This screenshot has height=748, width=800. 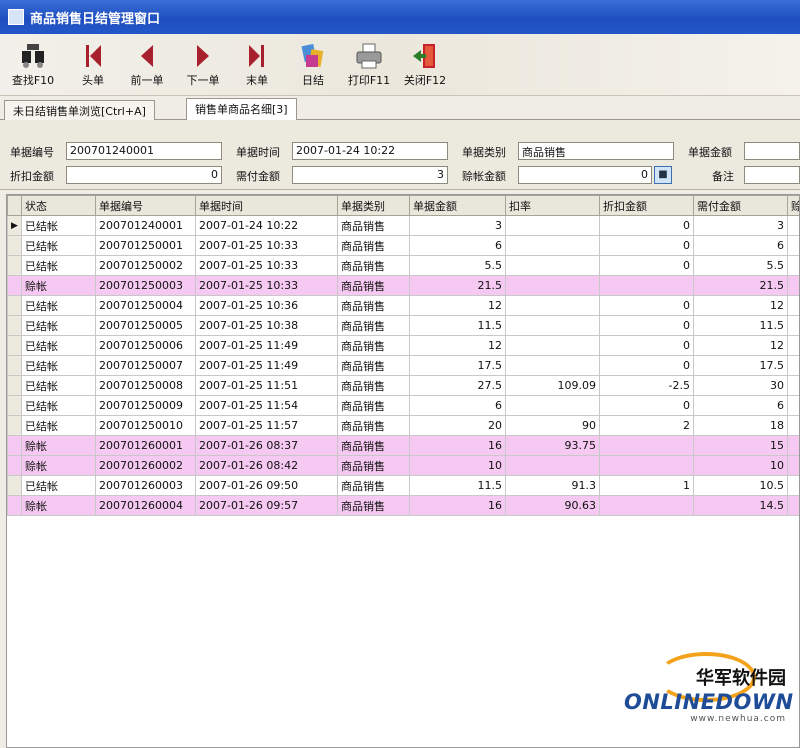 I want to click on cell-payable: 6, so click(x=740, y=245).